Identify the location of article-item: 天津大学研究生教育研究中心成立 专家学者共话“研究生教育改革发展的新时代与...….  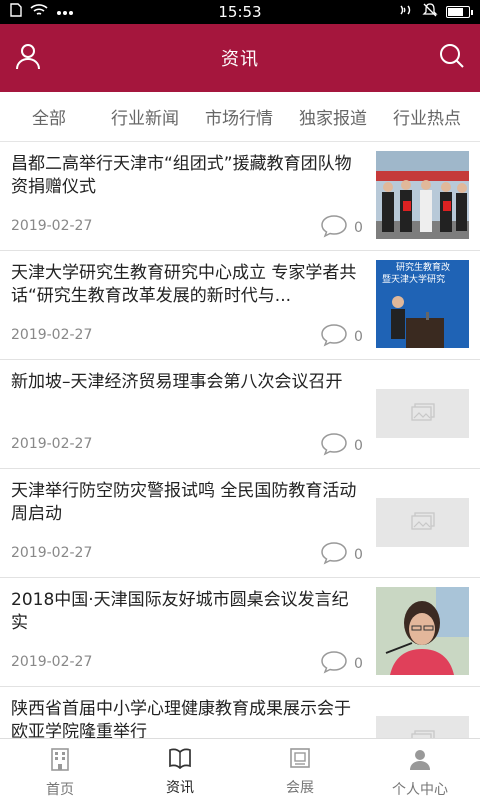
(240, 305).